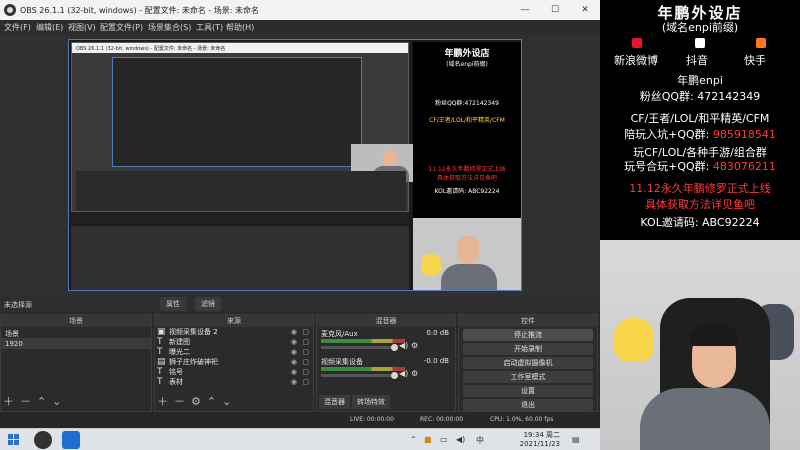  I want to click on scene-item-selected: 1920, so click(76, 343).